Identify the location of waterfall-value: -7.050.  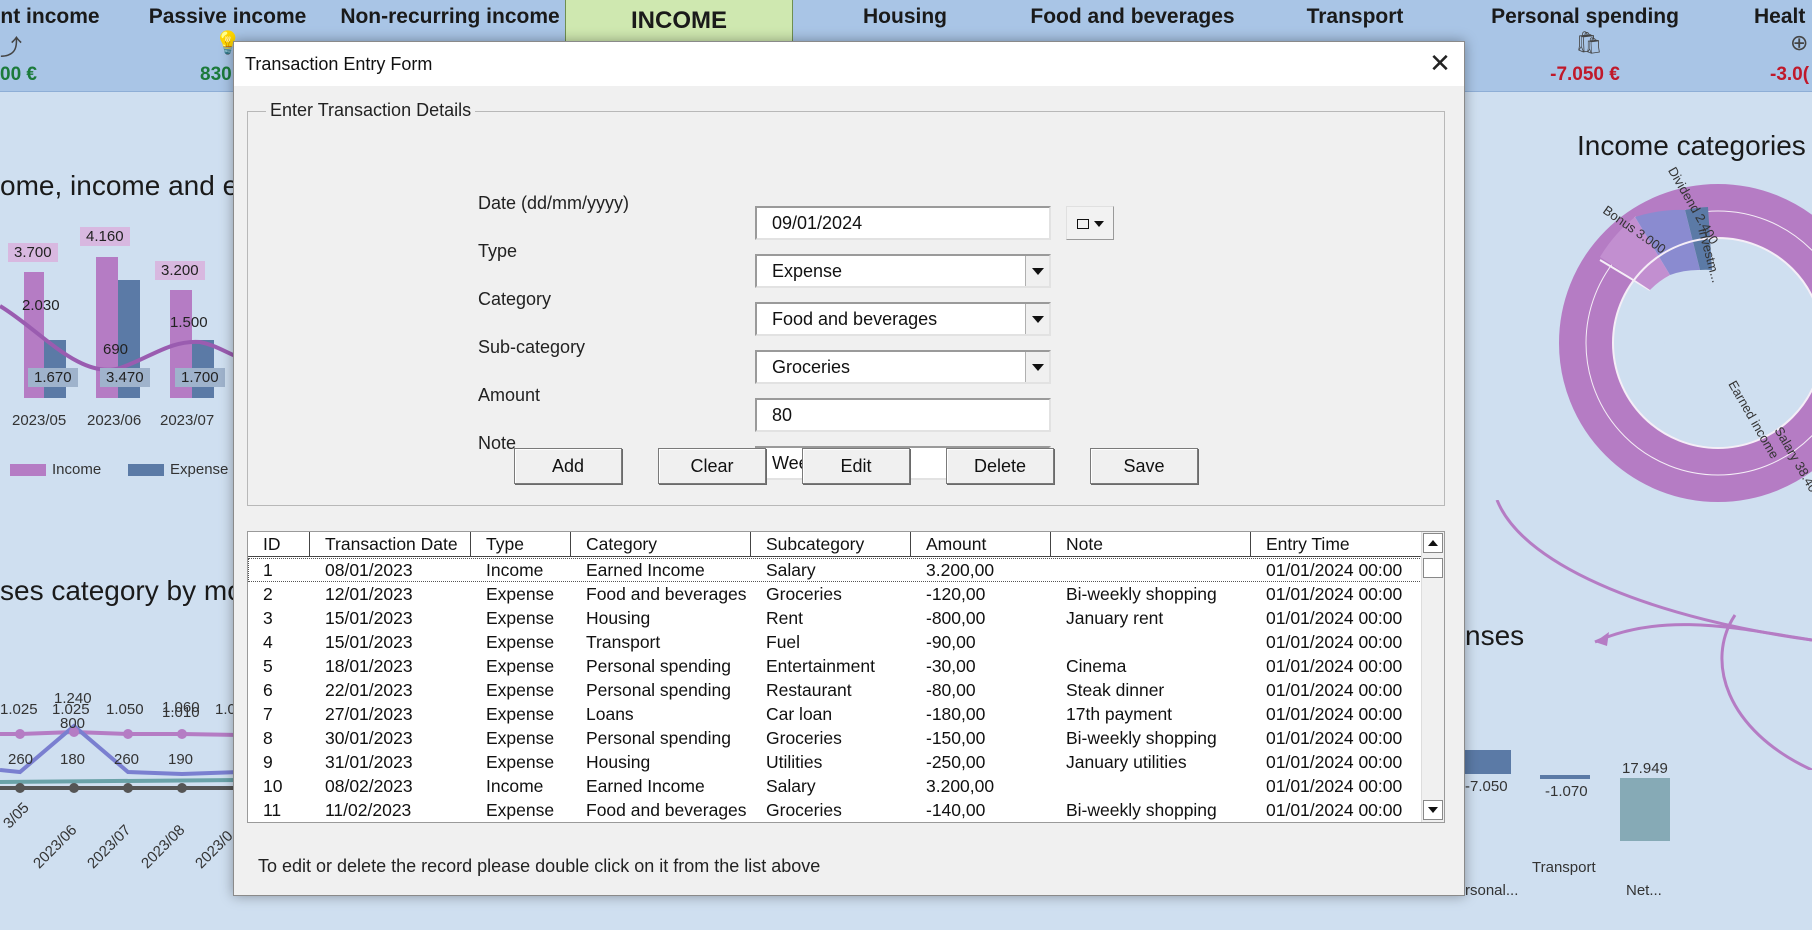
(1486, 786).